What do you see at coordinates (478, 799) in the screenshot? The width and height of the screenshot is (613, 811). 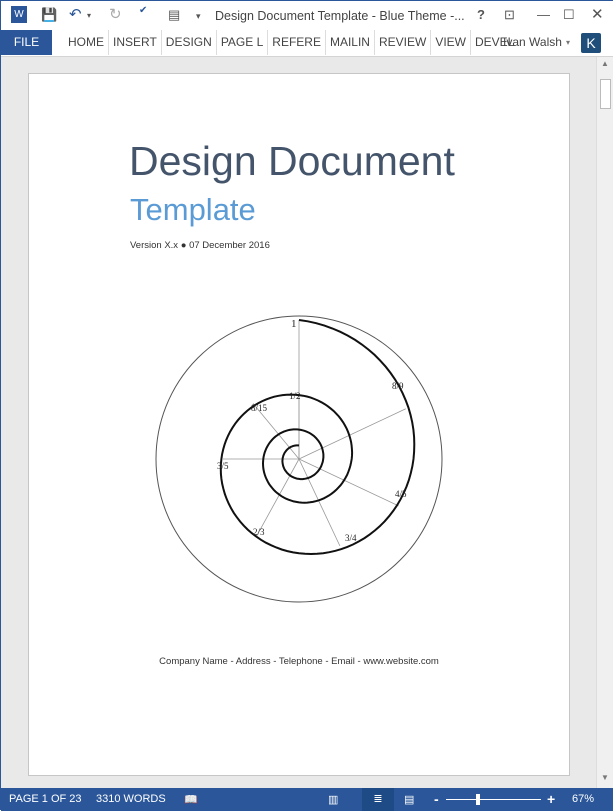 I see `zoom-slider-thumb` at bounding box center [478, 799].